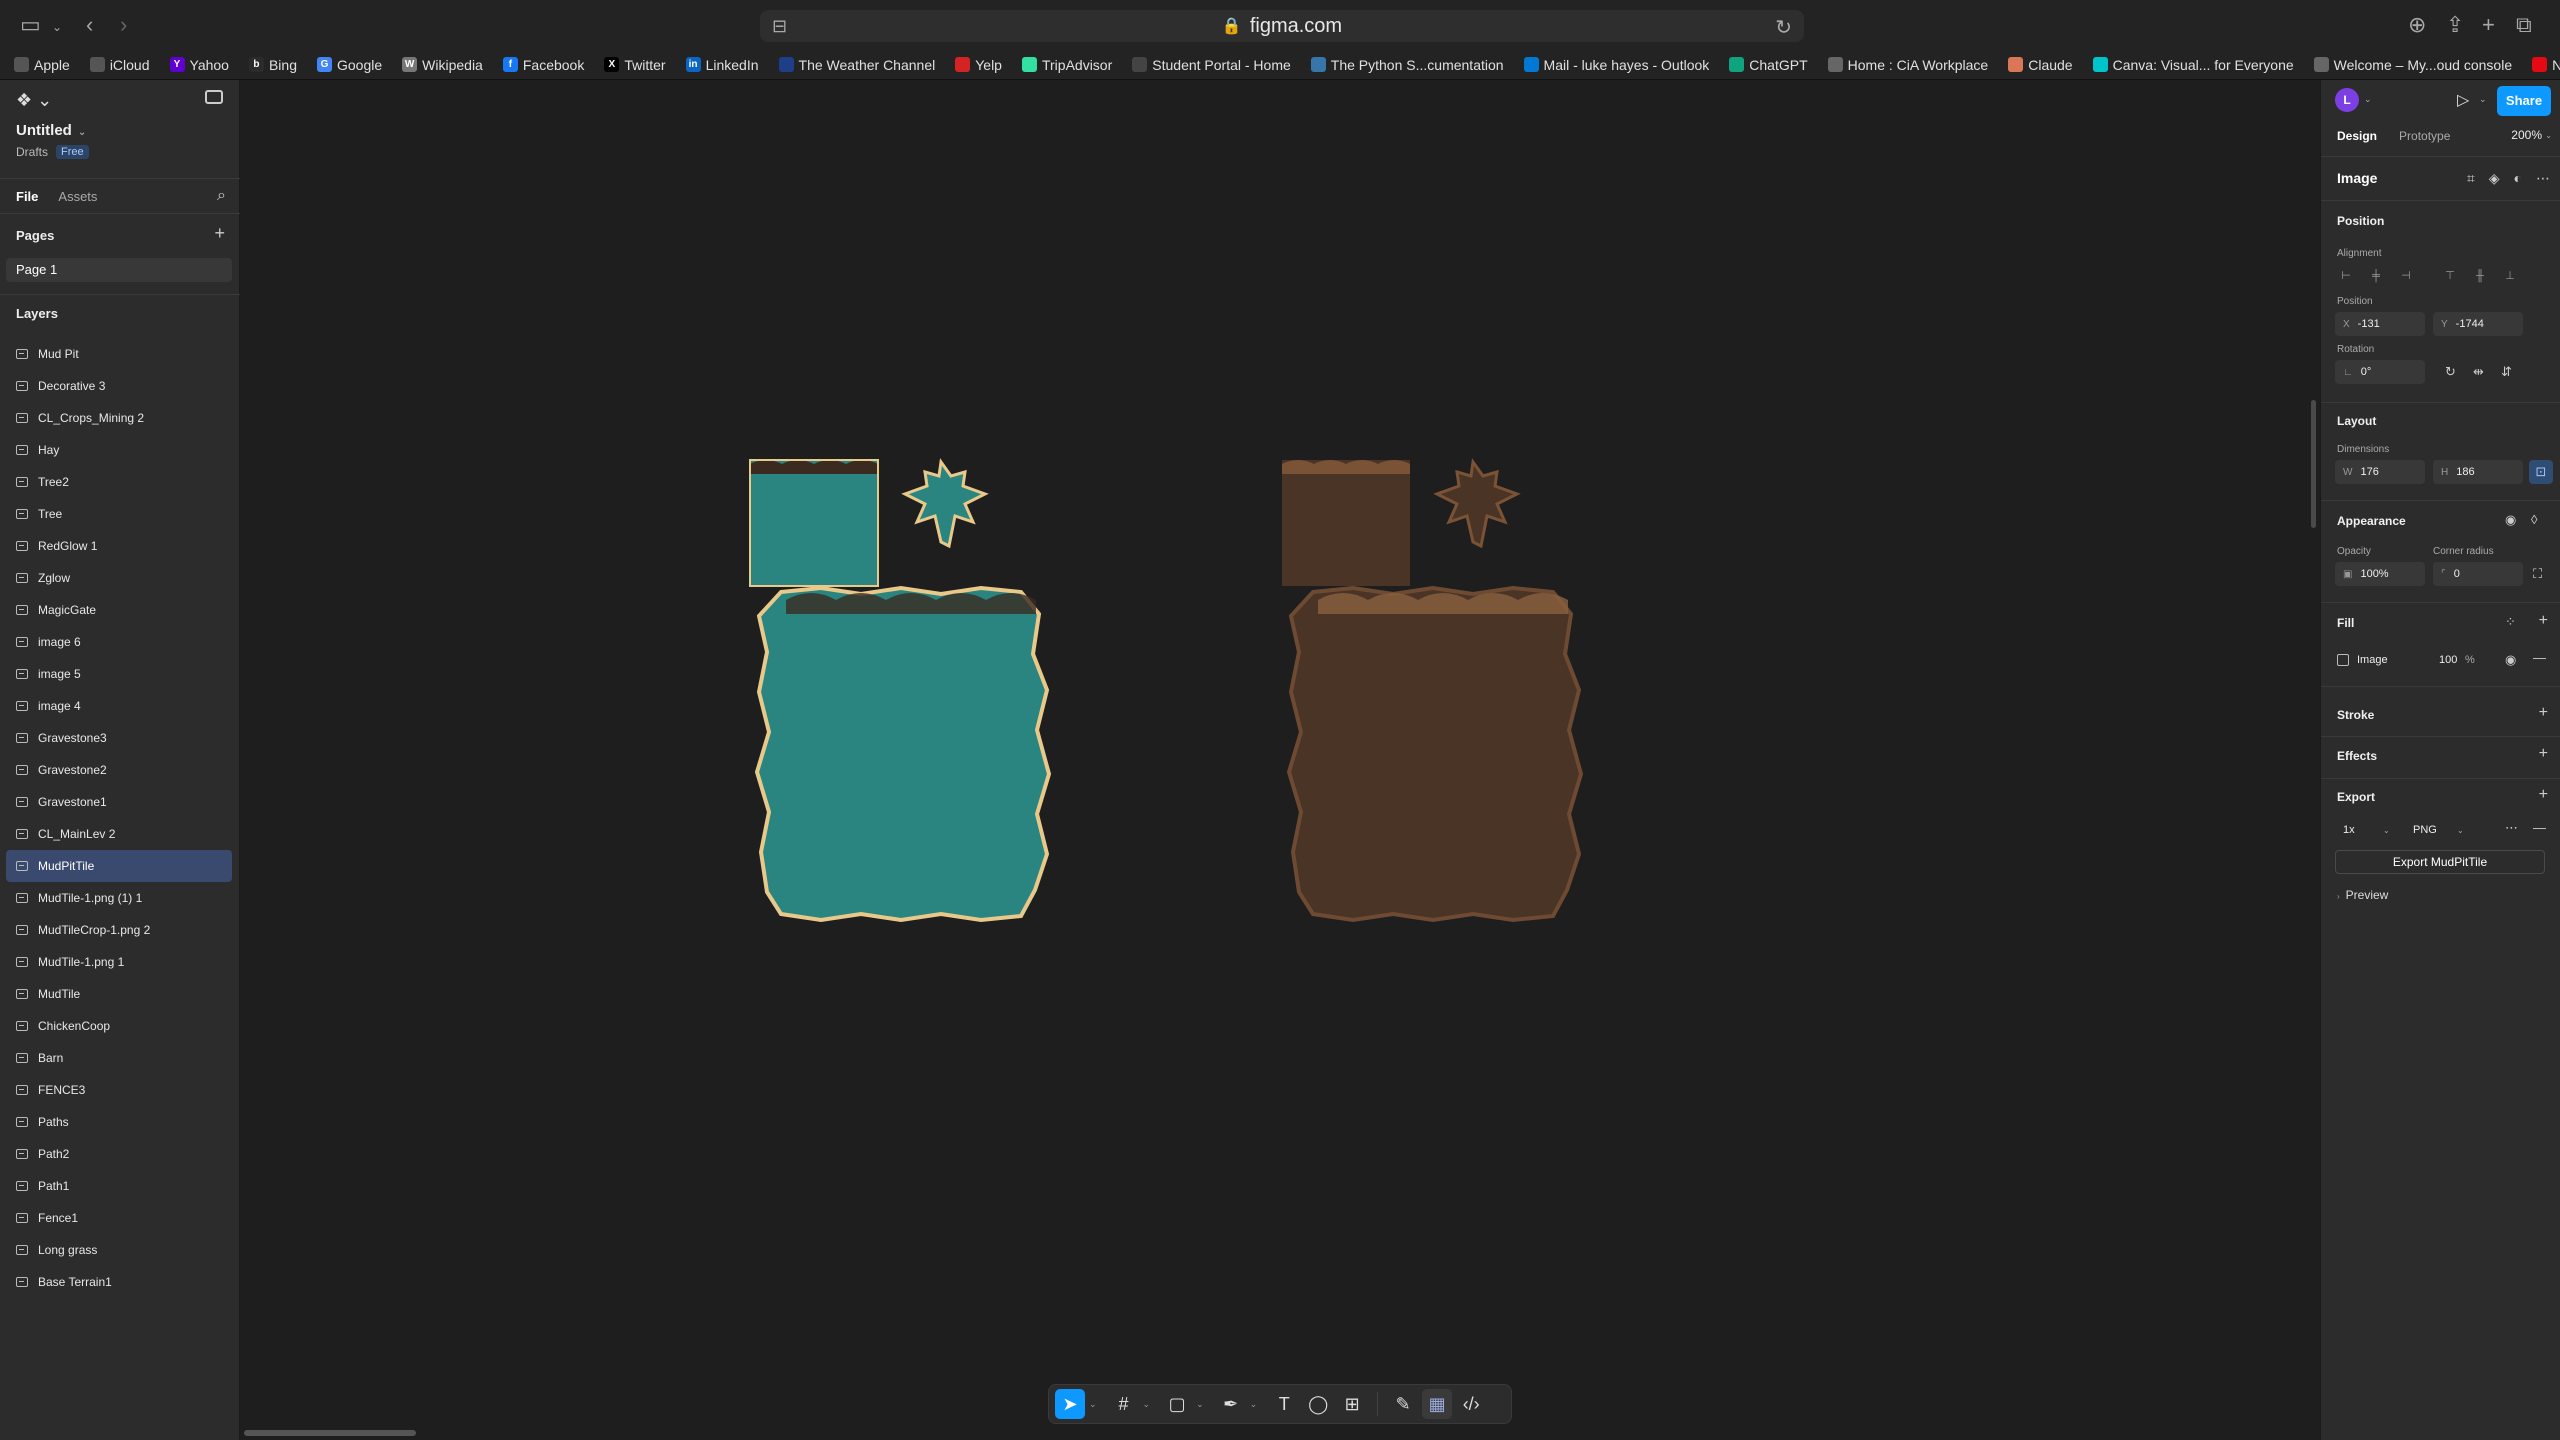  What do you see at coordinates (119, 802) in the screenshot?
I see `layer-row: Gravestone1` at bounding box center [119, 802].